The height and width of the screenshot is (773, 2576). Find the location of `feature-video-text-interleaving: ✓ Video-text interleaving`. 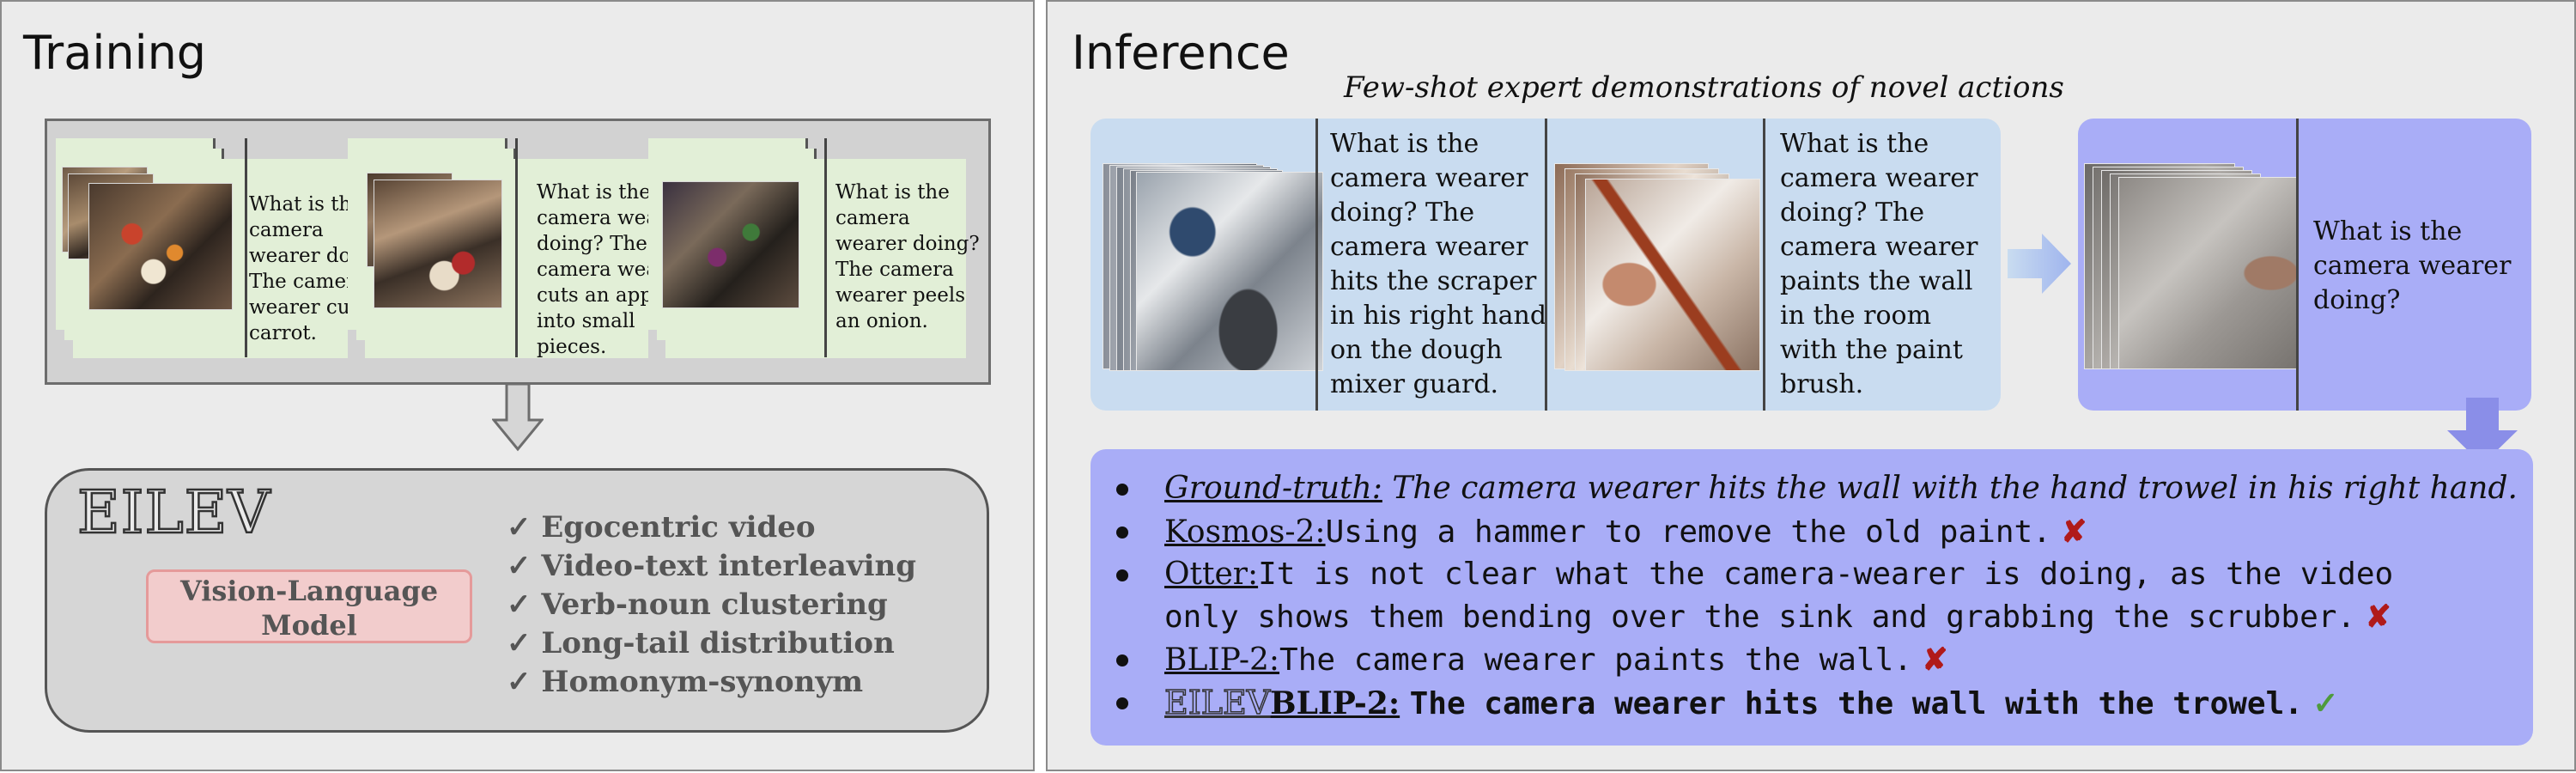

feature-video-text-interleaving: ✓ Video-text interleaving is located at coordinates (711, 566).